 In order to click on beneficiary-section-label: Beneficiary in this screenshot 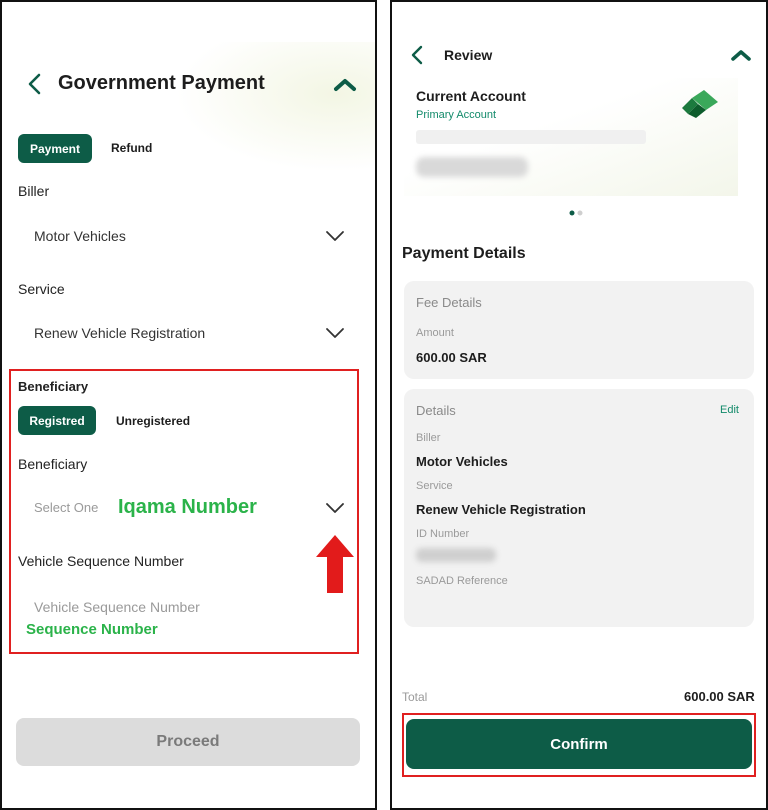, I will do `click(53, 386)`.